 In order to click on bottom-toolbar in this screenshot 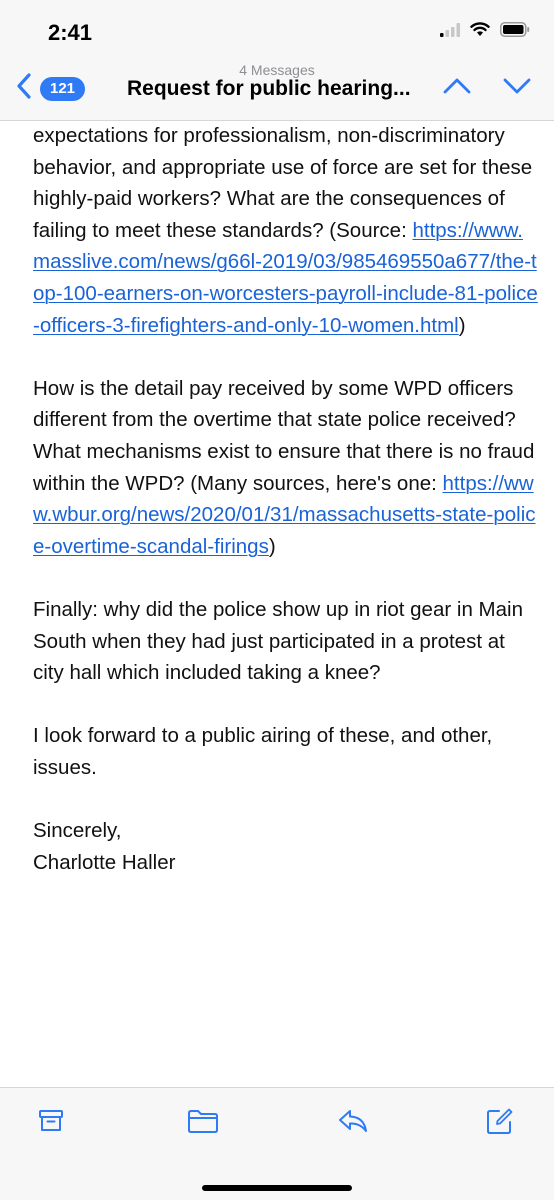, I will do `click(277, 1143)`.